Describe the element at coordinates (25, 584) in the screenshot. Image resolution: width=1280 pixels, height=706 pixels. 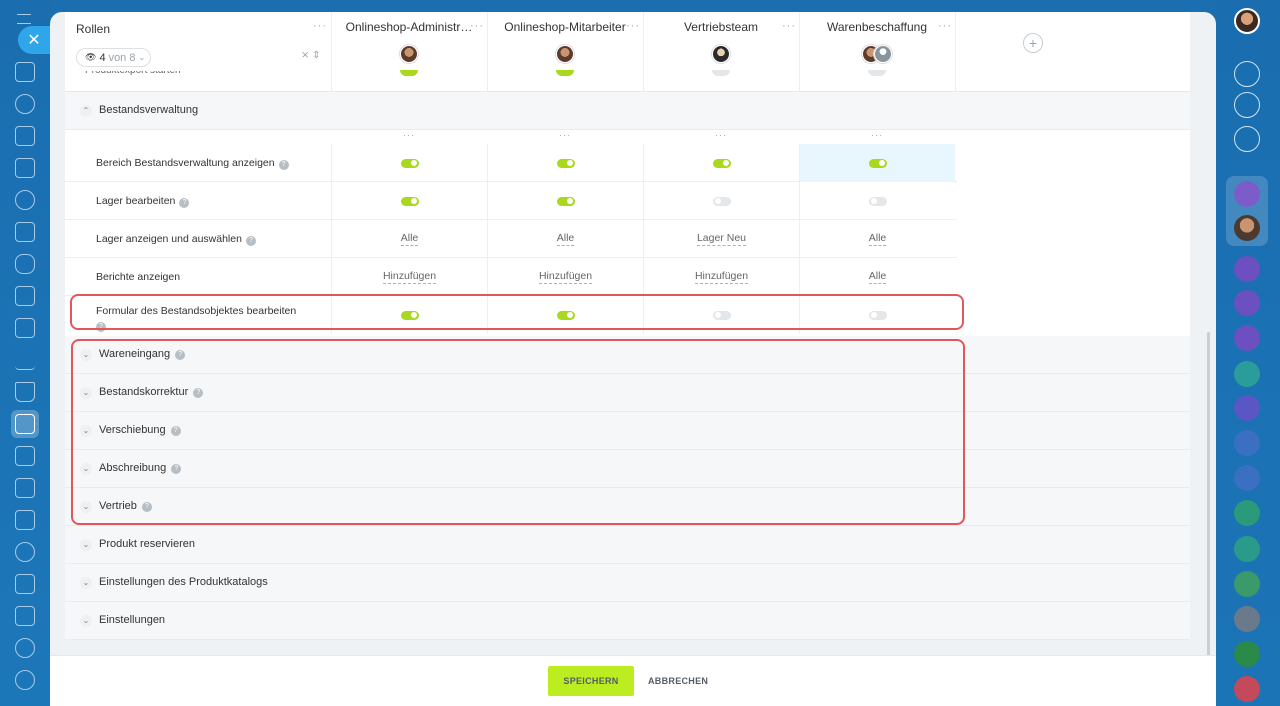
I see `calendar-icon` at that location.